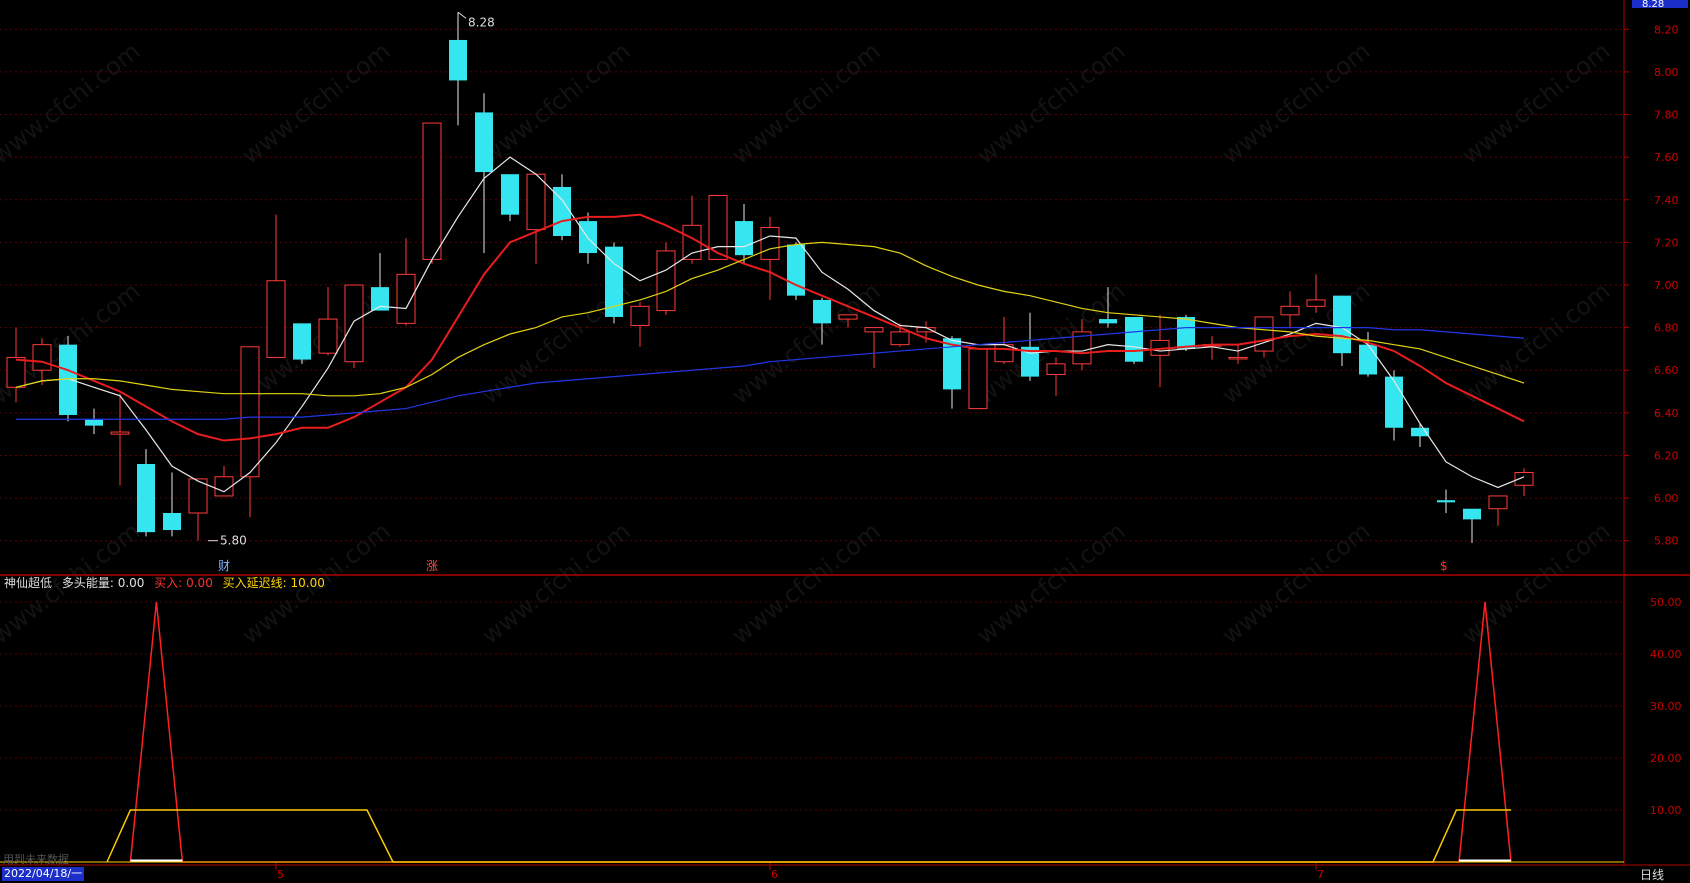 This screenshot has height=883, width=1690. Describe the element at coordinates (183, 583) in the screenshot. I see `indicator-buy: 买入: 0.00` at that location.